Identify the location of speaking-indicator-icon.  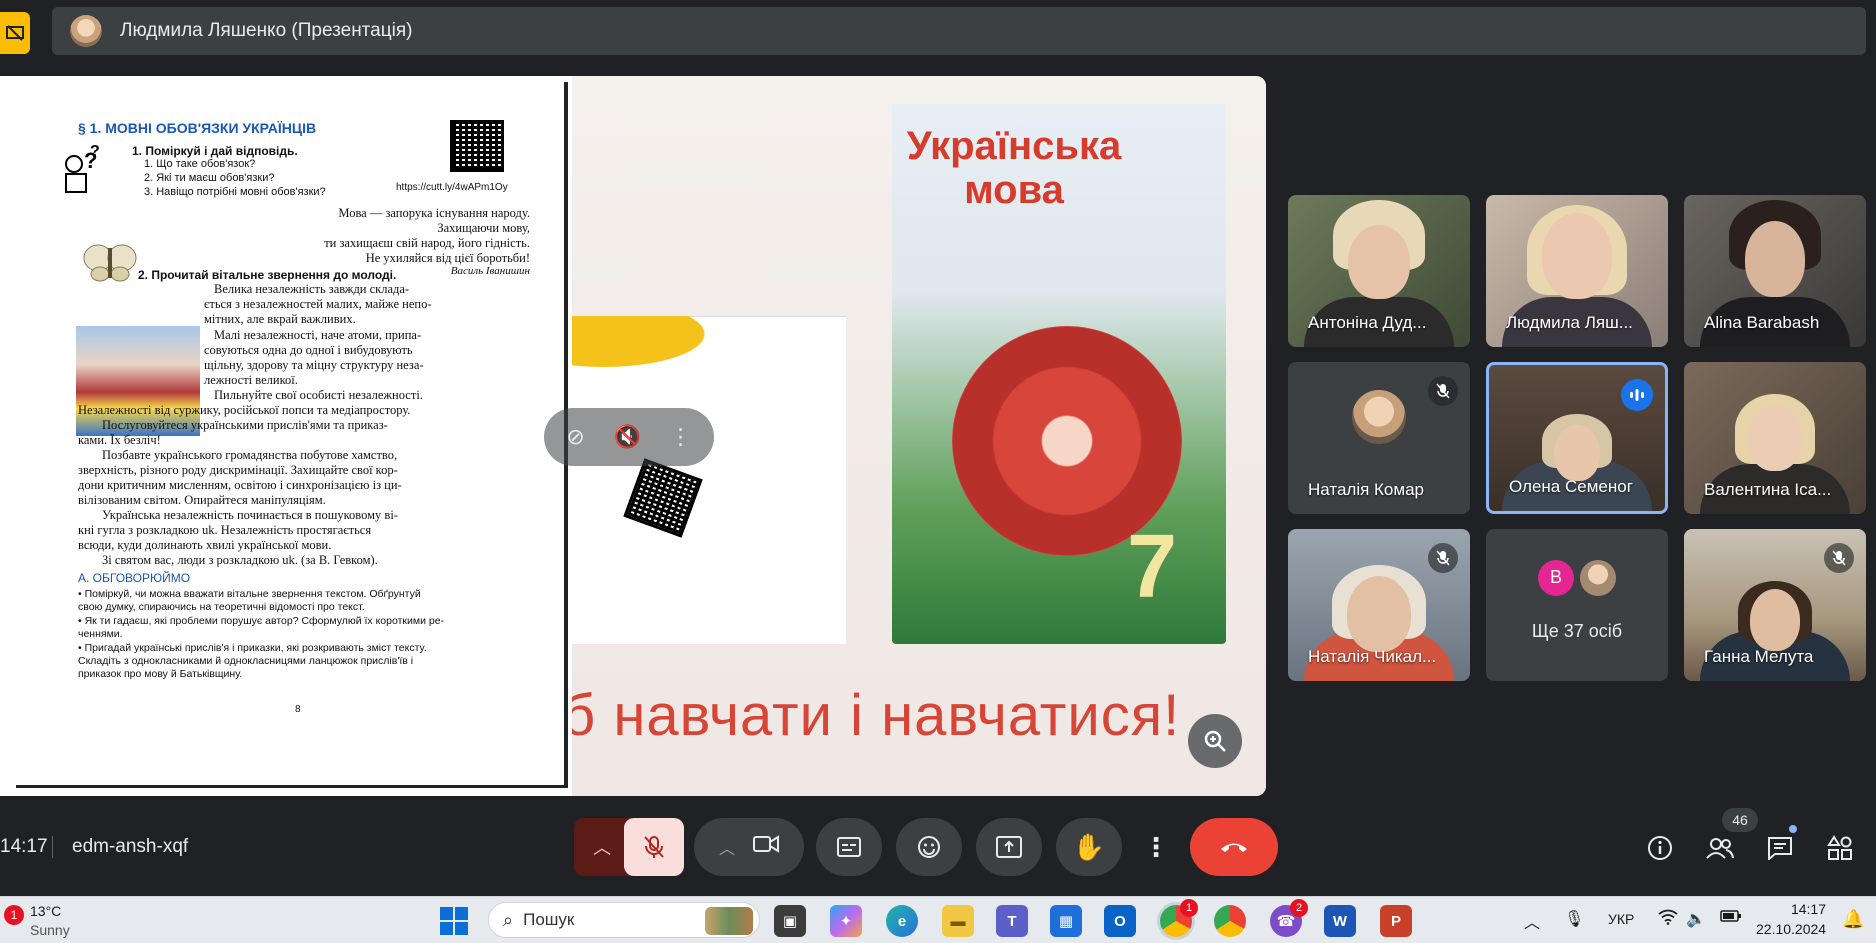
(1637, 395).